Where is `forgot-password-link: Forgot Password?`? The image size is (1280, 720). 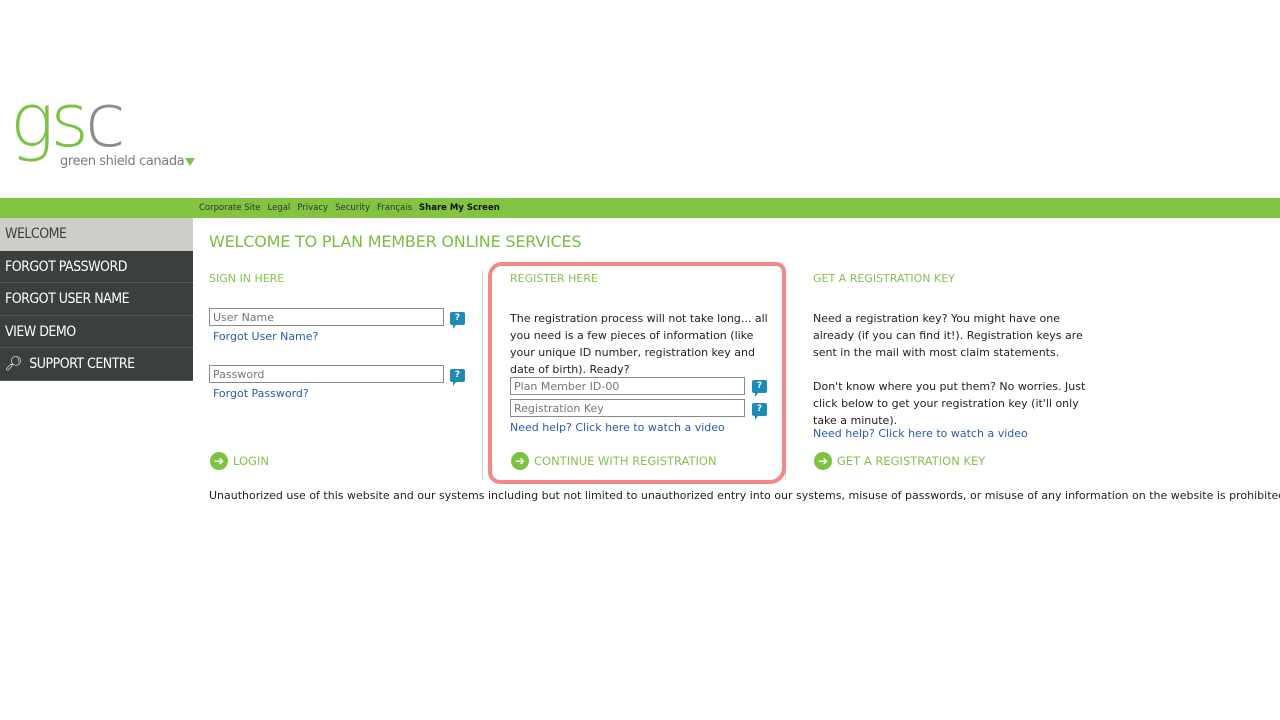 forgot-password-link: Forgot Password? is located at coordinates (261, 393).